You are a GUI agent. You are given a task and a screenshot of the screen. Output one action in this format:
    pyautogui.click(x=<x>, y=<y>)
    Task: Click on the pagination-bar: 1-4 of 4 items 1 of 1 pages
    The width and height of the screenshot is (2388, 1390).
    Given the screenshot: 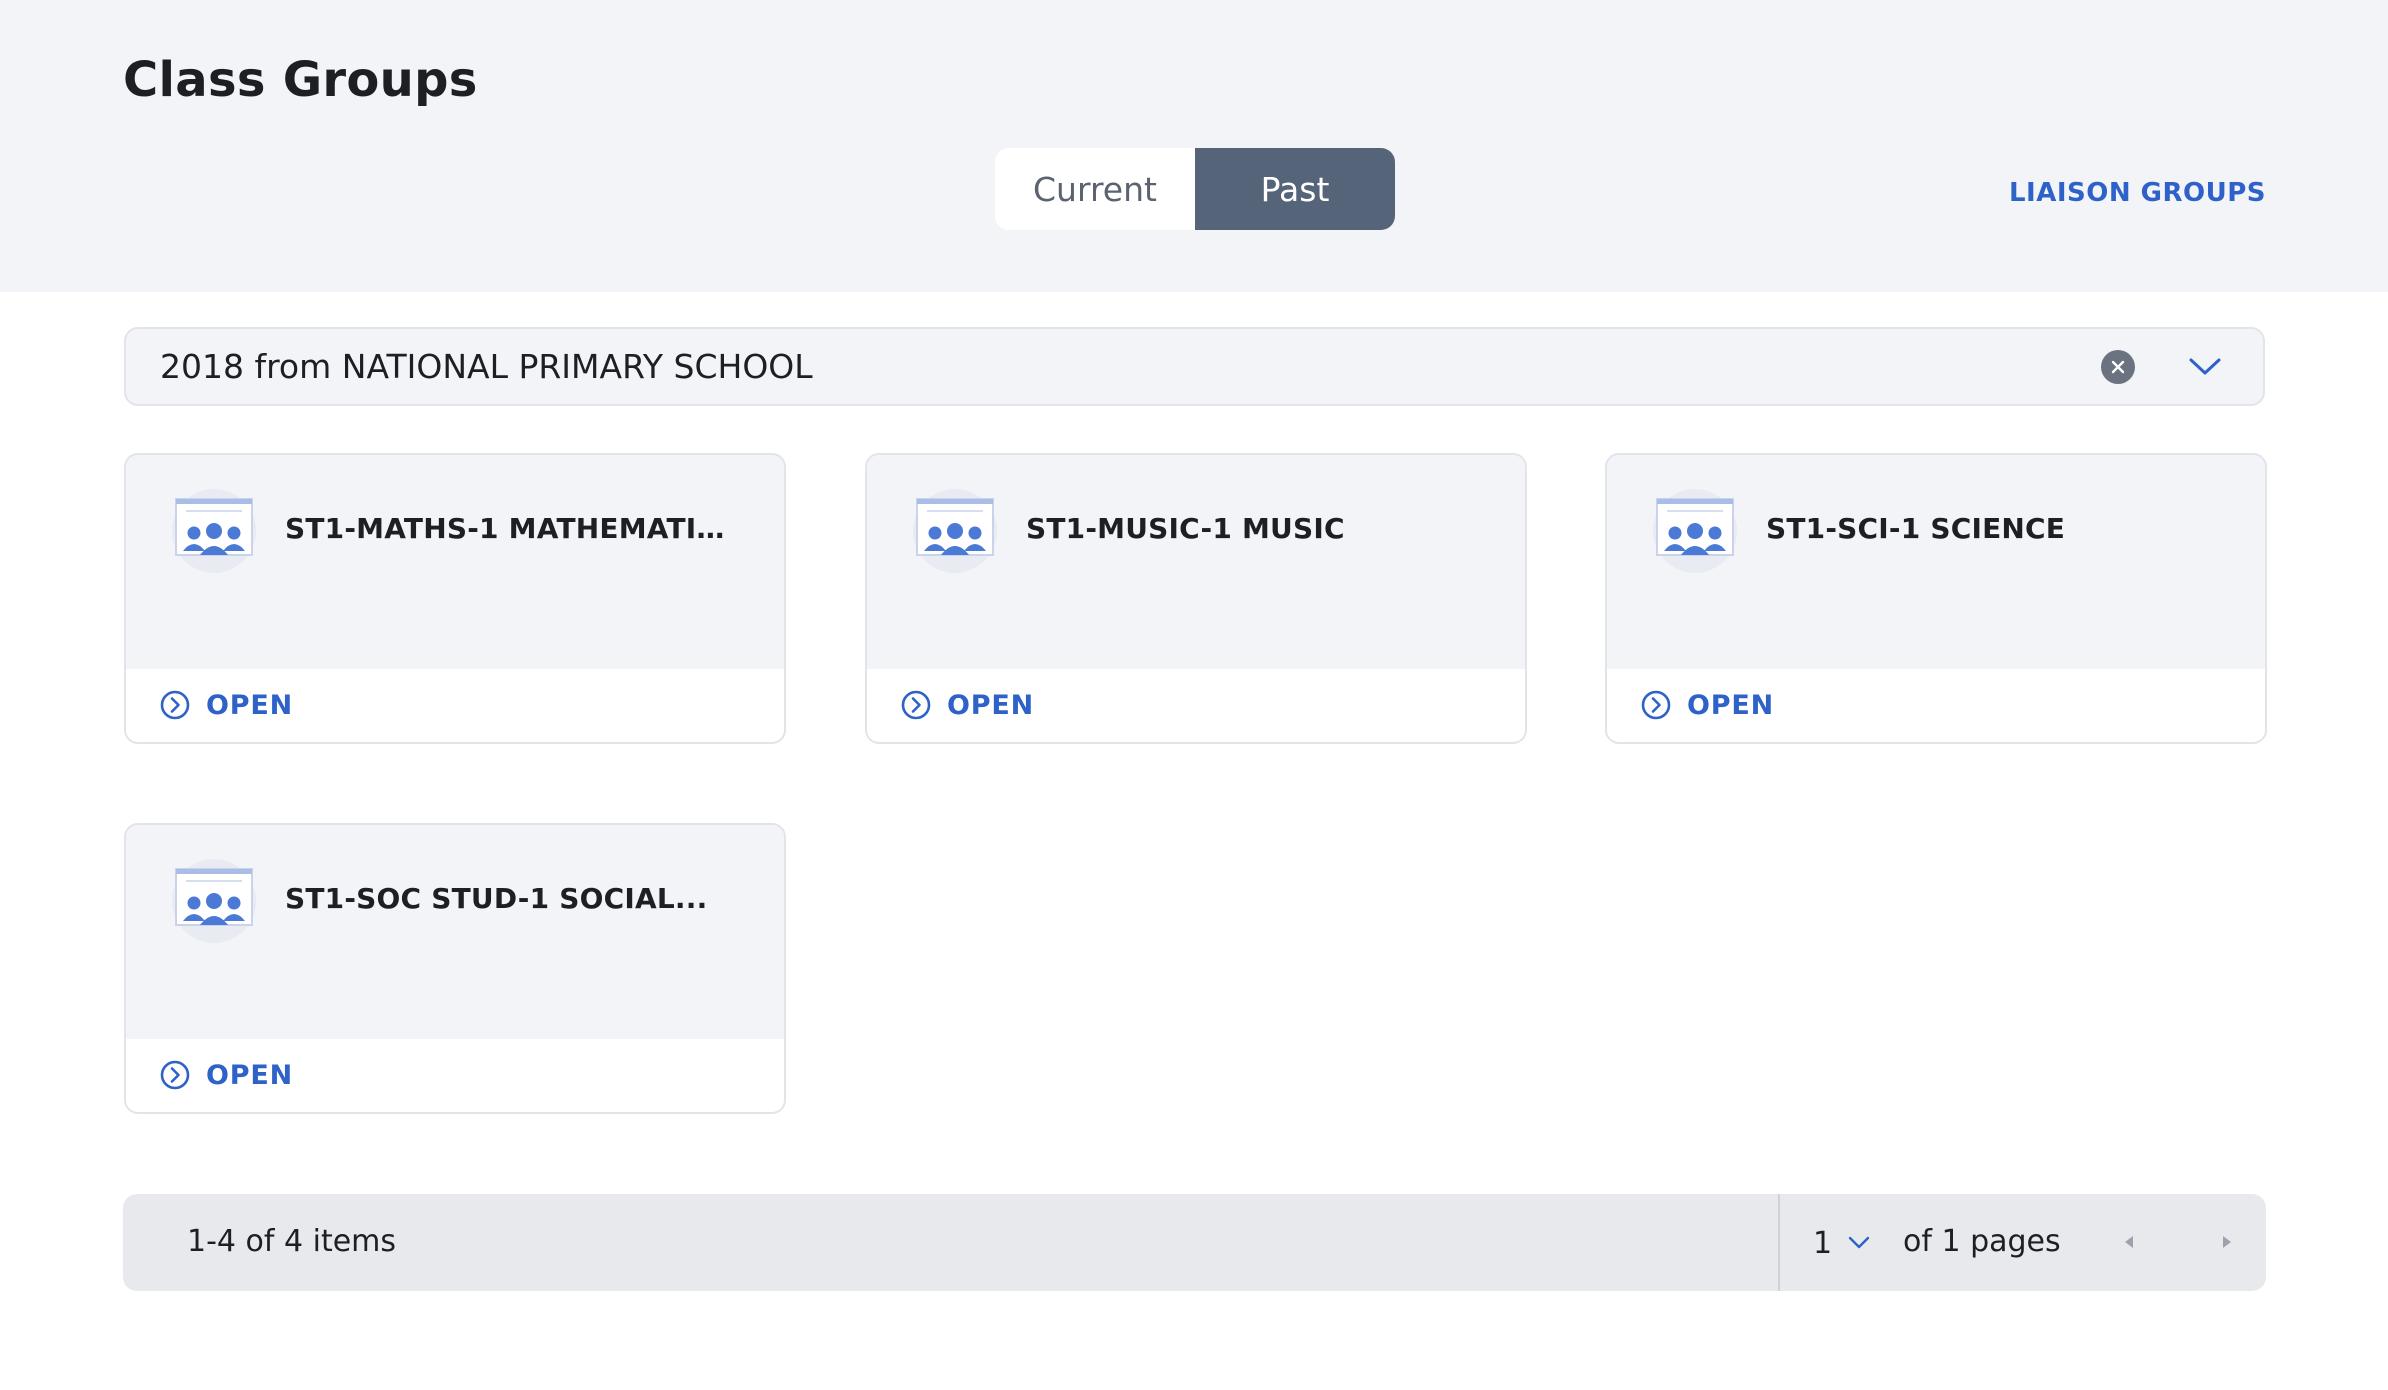 What is the action you would take?
    pyautogui.click(x=1194, y=1242)
    